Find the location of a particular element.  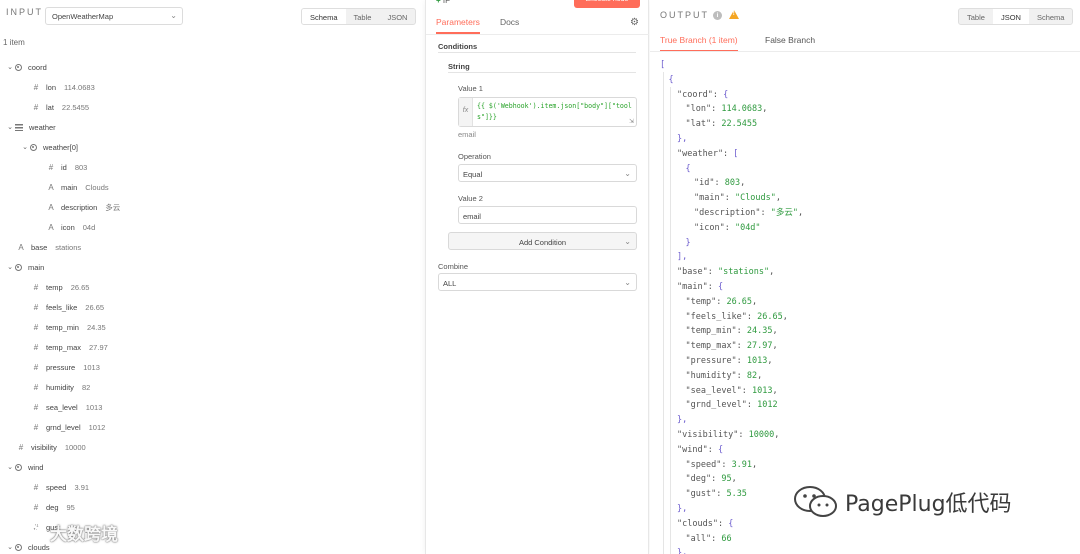

tree-row: ⌄ weather is located at coordinates (209, 127).